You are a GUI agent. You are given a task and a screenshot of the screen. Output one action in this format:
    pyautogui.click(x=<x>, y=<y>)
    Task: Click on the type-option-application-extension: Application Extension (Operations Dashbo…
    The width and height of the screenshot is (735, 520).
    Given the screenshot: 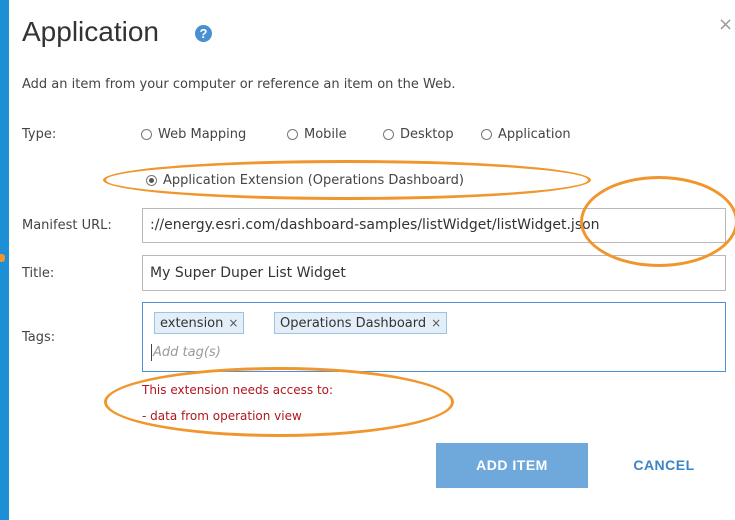 What is the action you would take?
    pyautogui.click(x=305, y=180)
    